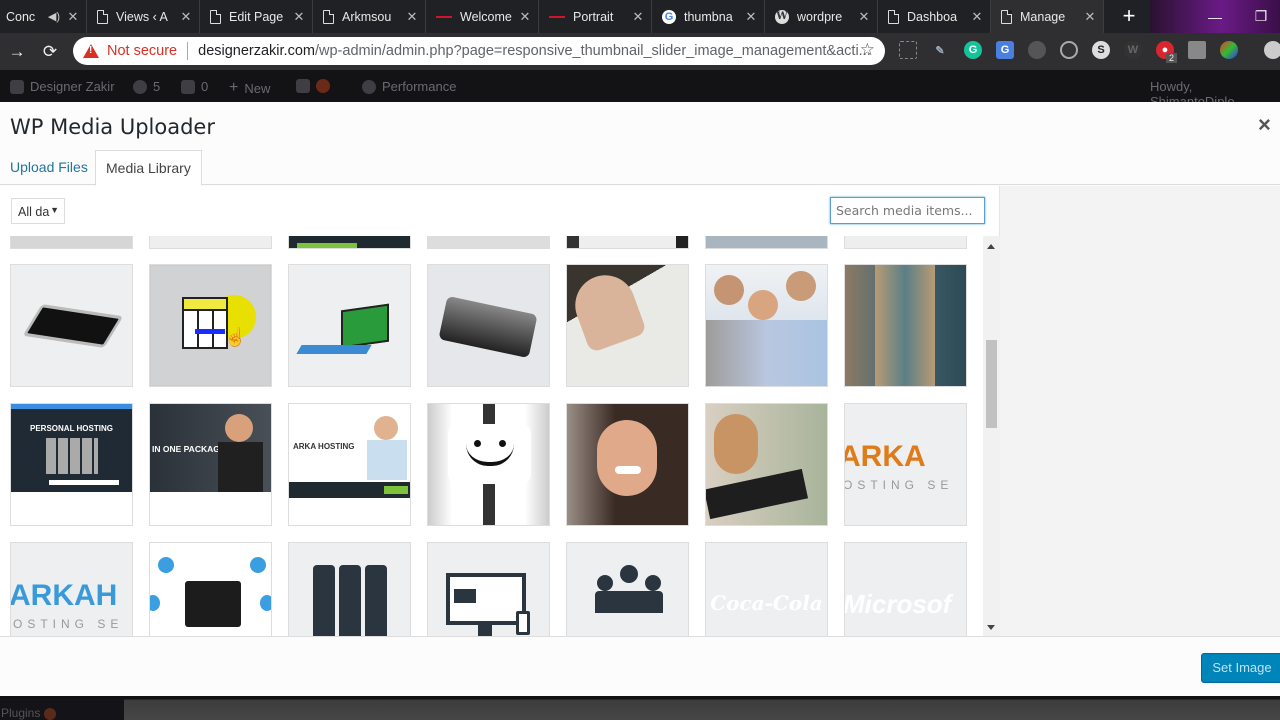 This screenshot has height=720, width=1280. I want to click on media-item-cube: ☝, so click(210, 325).